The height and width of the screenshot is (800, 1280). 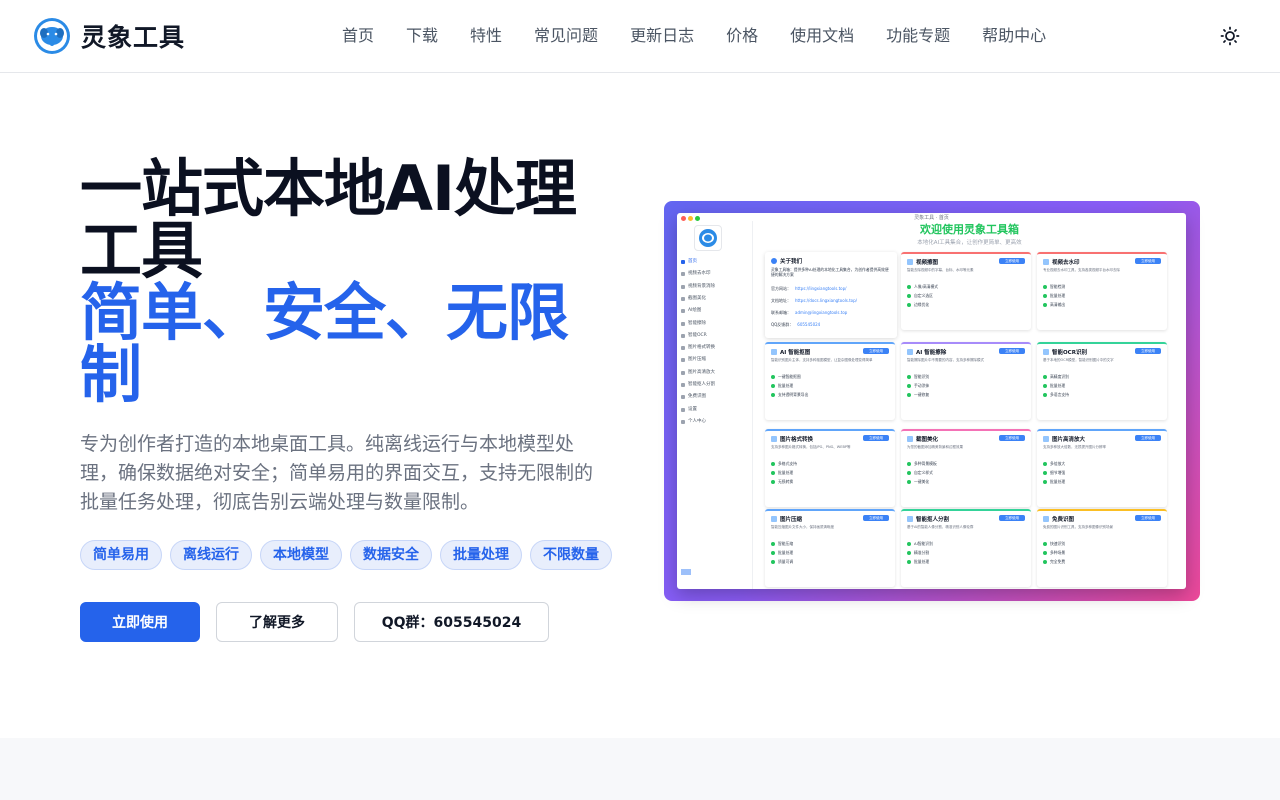 I want to click on tool-feature: 一键美化, so click(x=962, y=482).